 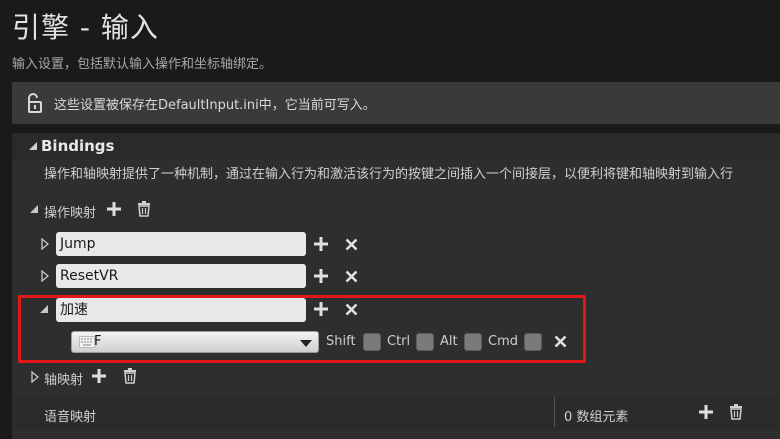 I want to click on expand-resetvr-icon, so click(x=45, y=276).